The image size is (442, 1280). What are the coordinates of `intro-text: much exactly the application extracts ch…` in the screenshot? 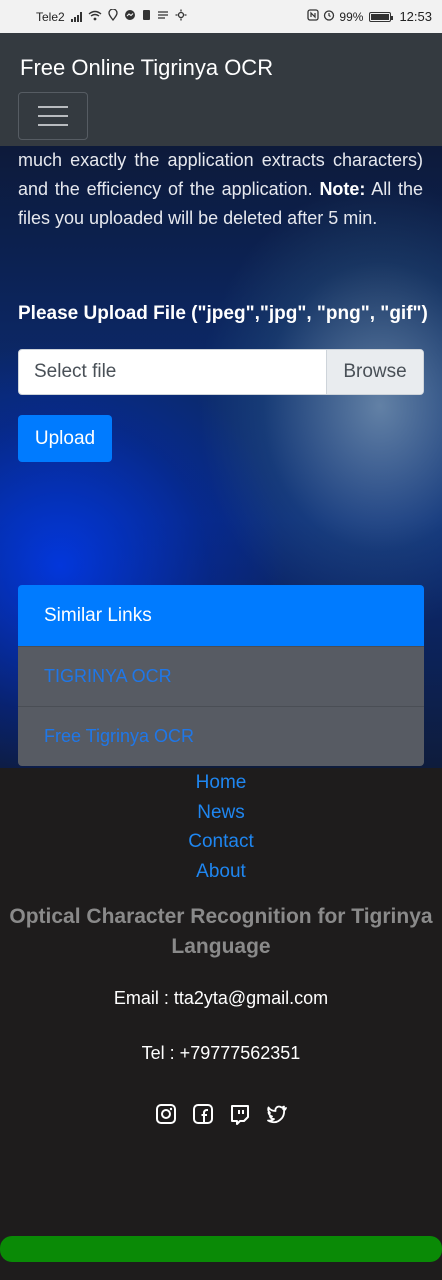 It's located at (220, 189).